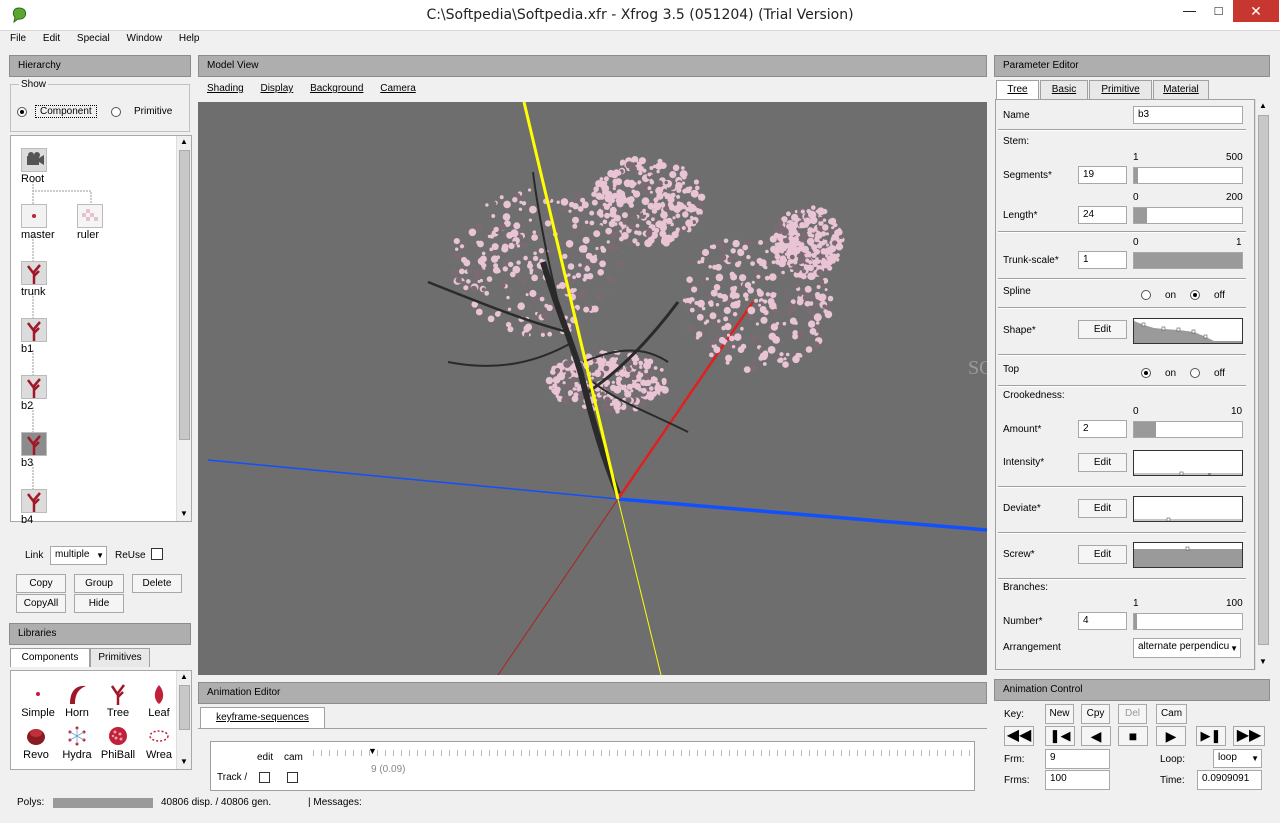  I want to click on arrangement-select: alternate perpendicu ▼, so click(1187, 648).